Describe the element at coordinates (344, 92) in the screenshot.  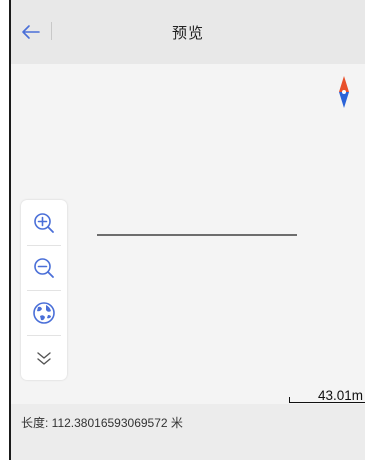
I see `compass-icon` at that location.